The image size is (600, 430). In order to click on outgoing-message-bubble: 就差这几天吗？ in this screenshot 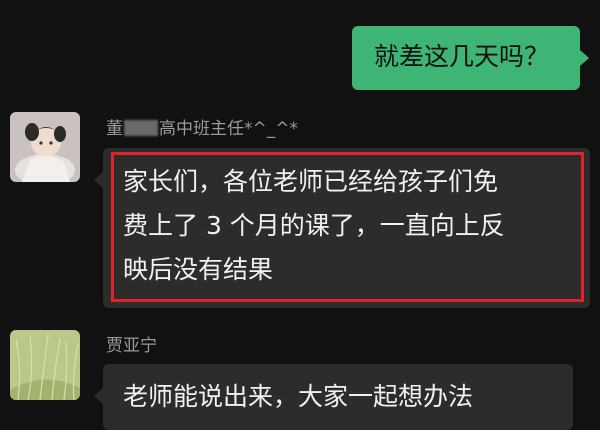, I will do `click(466, 58)`.